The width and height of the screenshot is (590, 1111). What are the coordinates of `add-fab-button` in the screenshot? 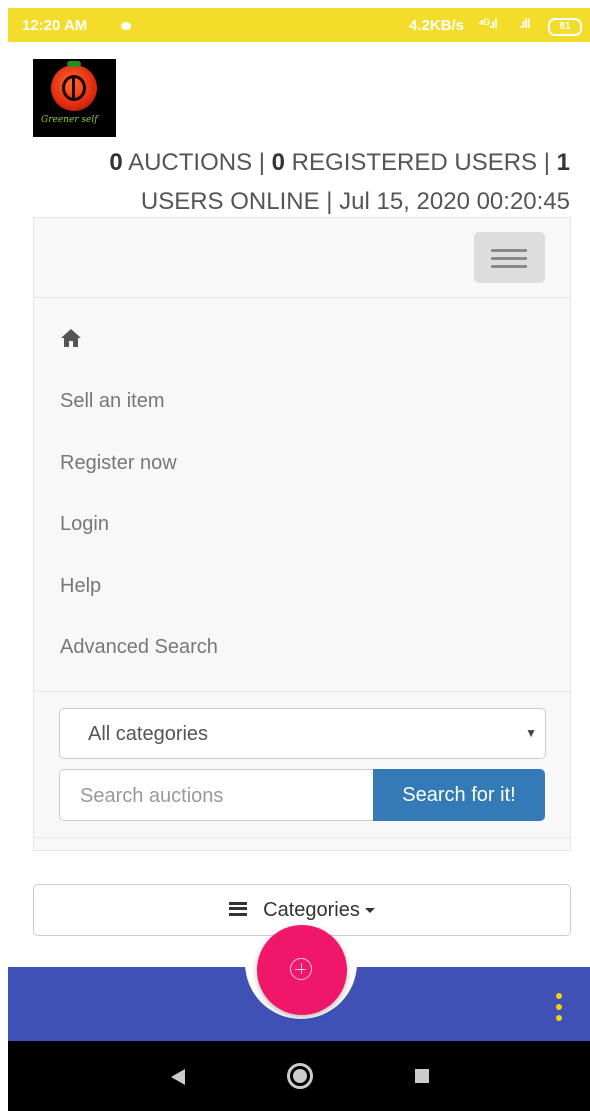 It's located at (302, 970).